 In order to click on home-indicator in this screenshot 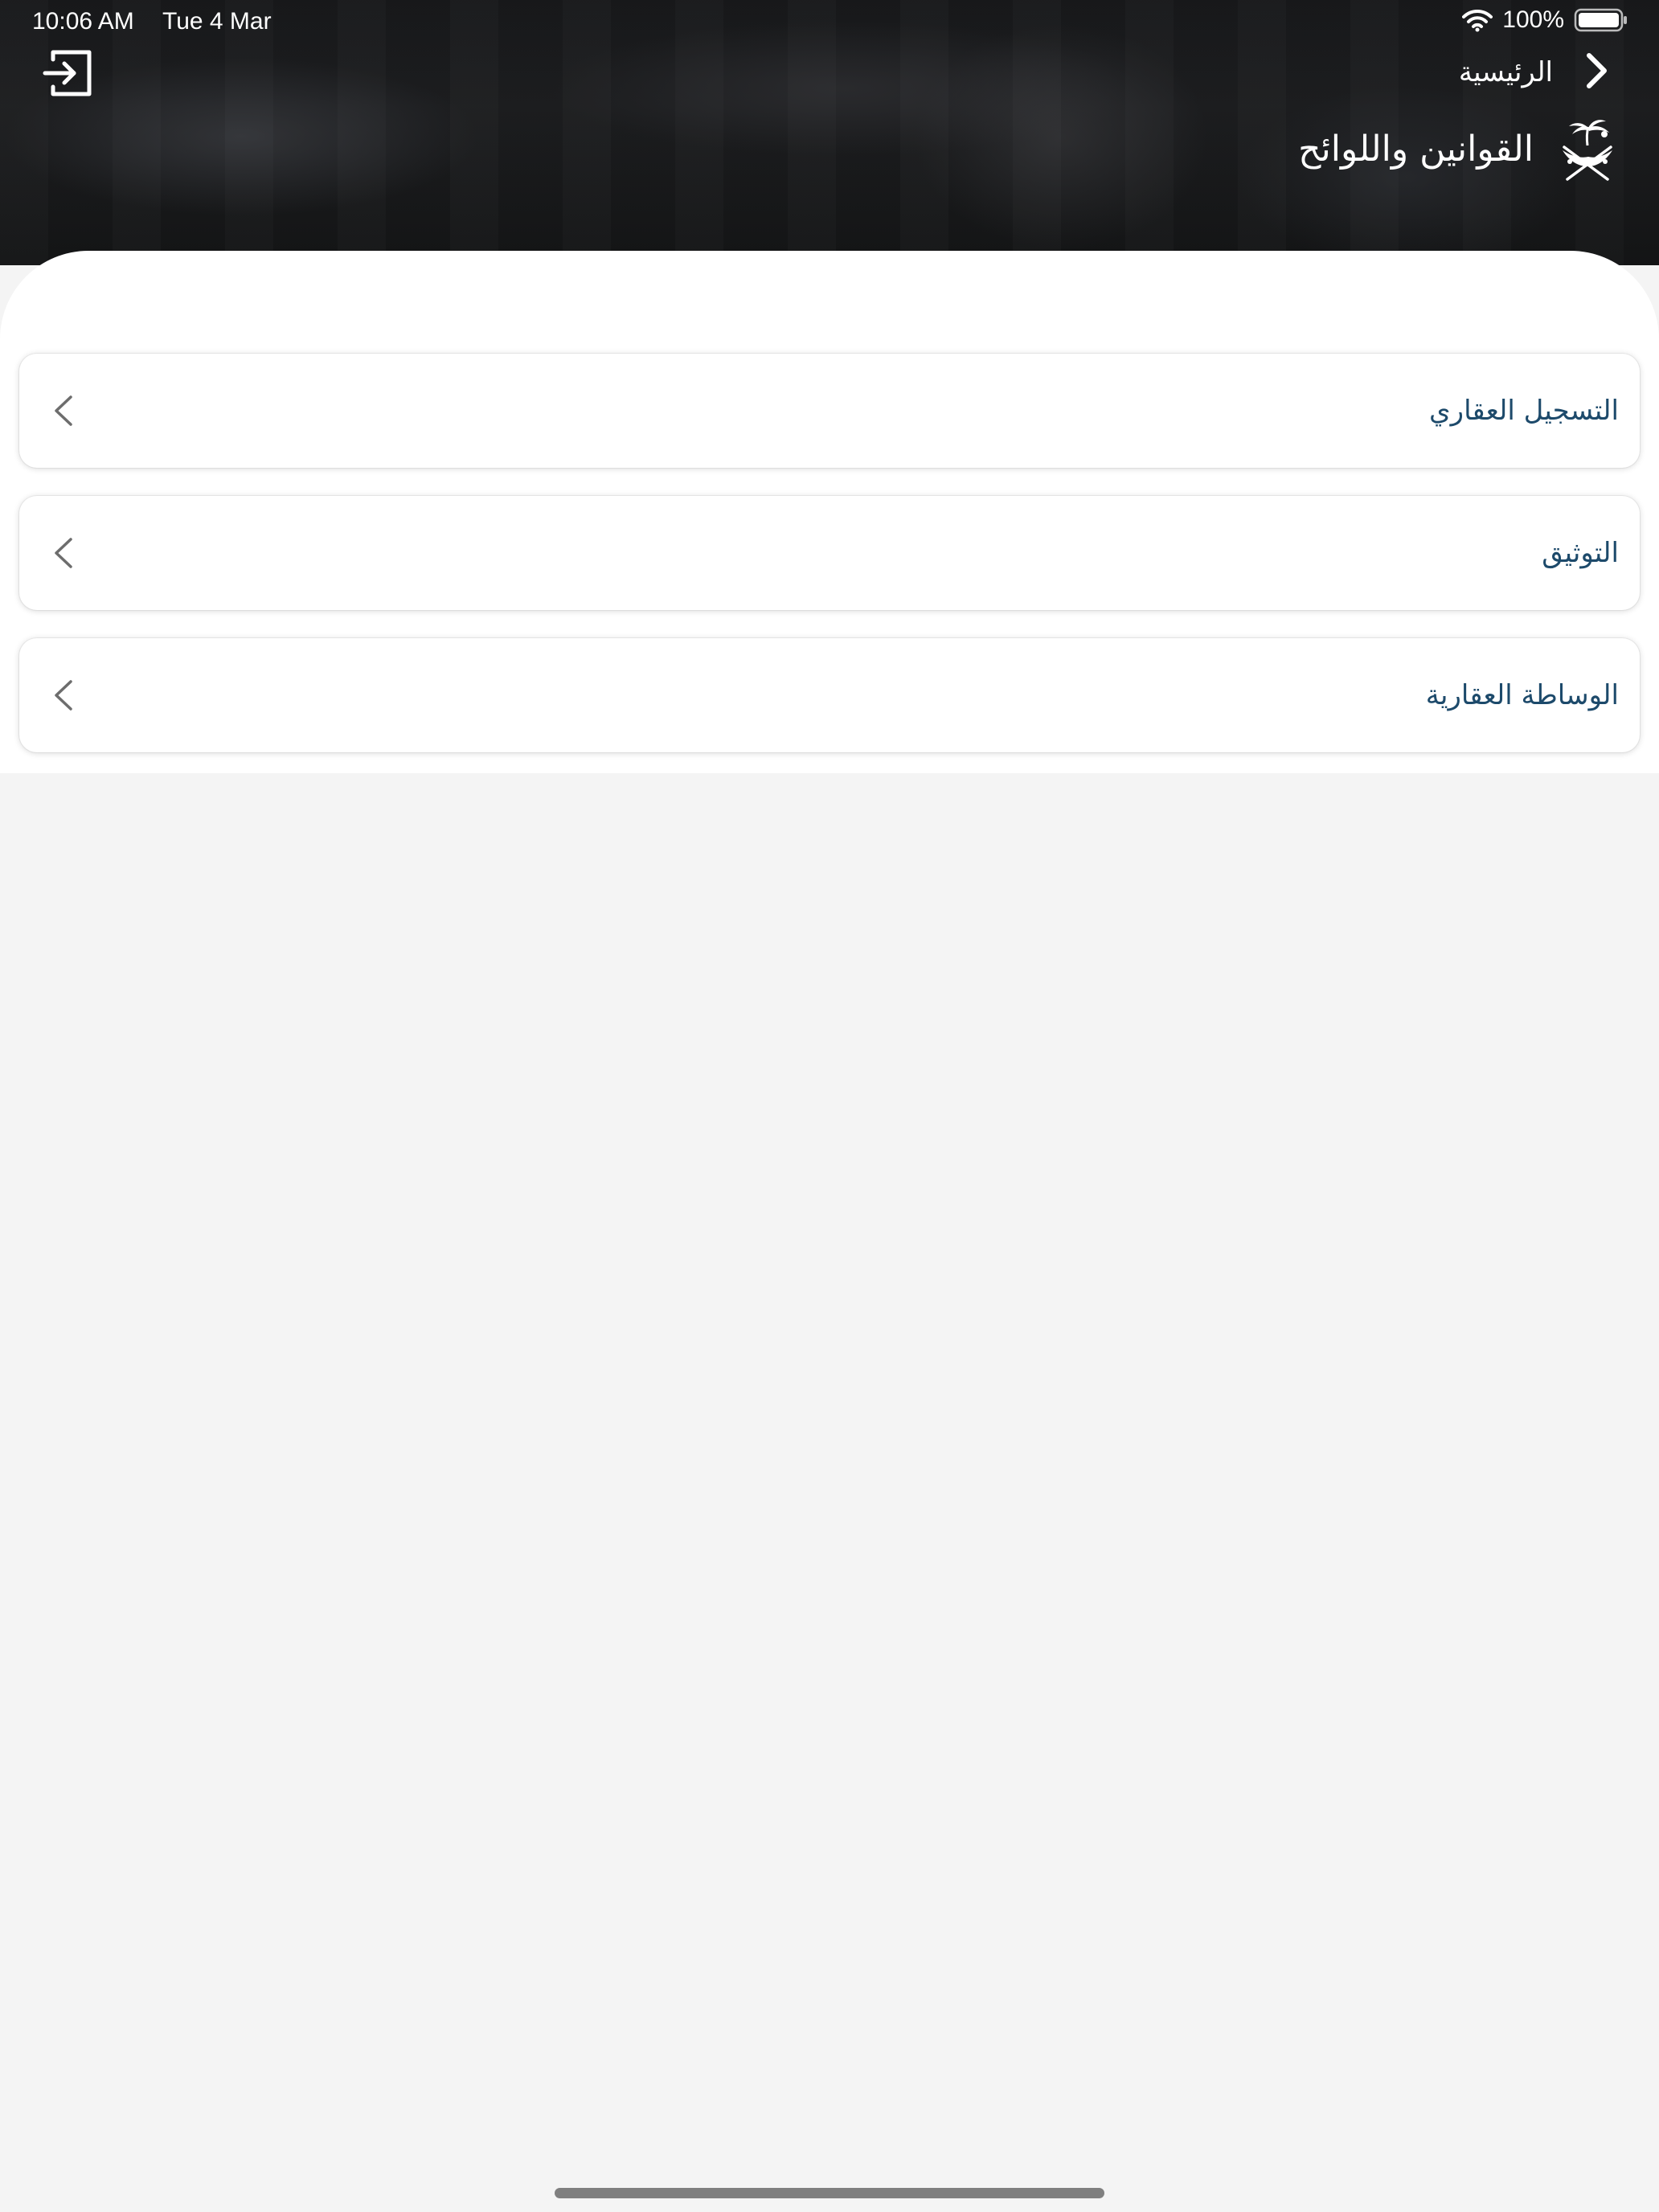, I will do `click(829, 2193)`.